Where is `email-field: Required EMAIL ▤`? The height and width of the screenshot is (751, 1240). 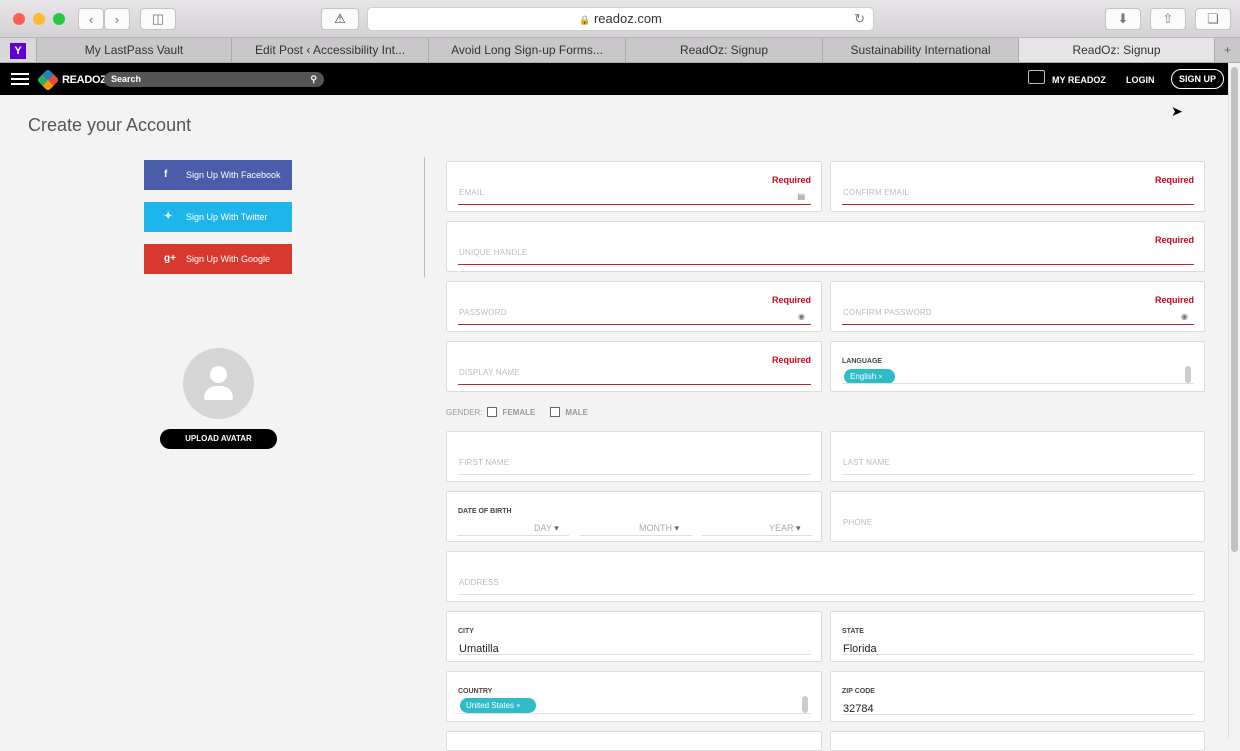 email-field: Required EMAIL ▤ is located at coordinates (634, 186).